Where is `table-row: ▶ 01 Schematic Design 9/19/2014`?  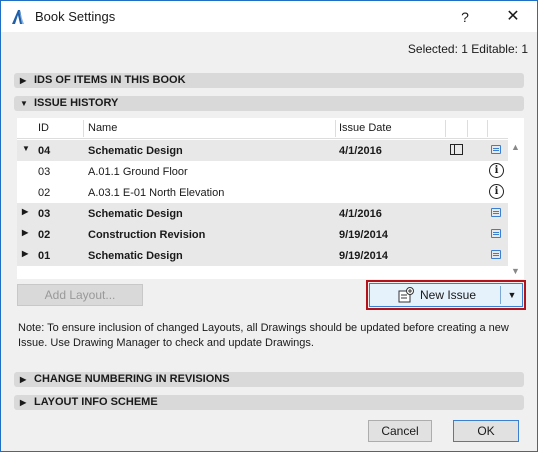
table-row: ▶ 01 Schematic Design 9/19/2014 is located at coordinates (262, 255).